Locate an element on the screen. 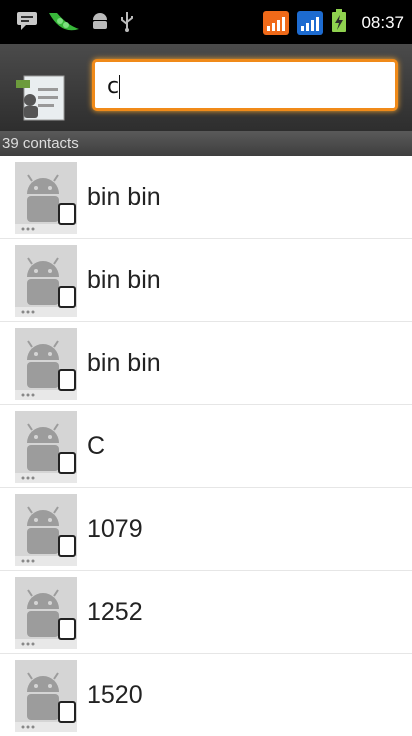  search-header: c is located at coordinates (206, 87).